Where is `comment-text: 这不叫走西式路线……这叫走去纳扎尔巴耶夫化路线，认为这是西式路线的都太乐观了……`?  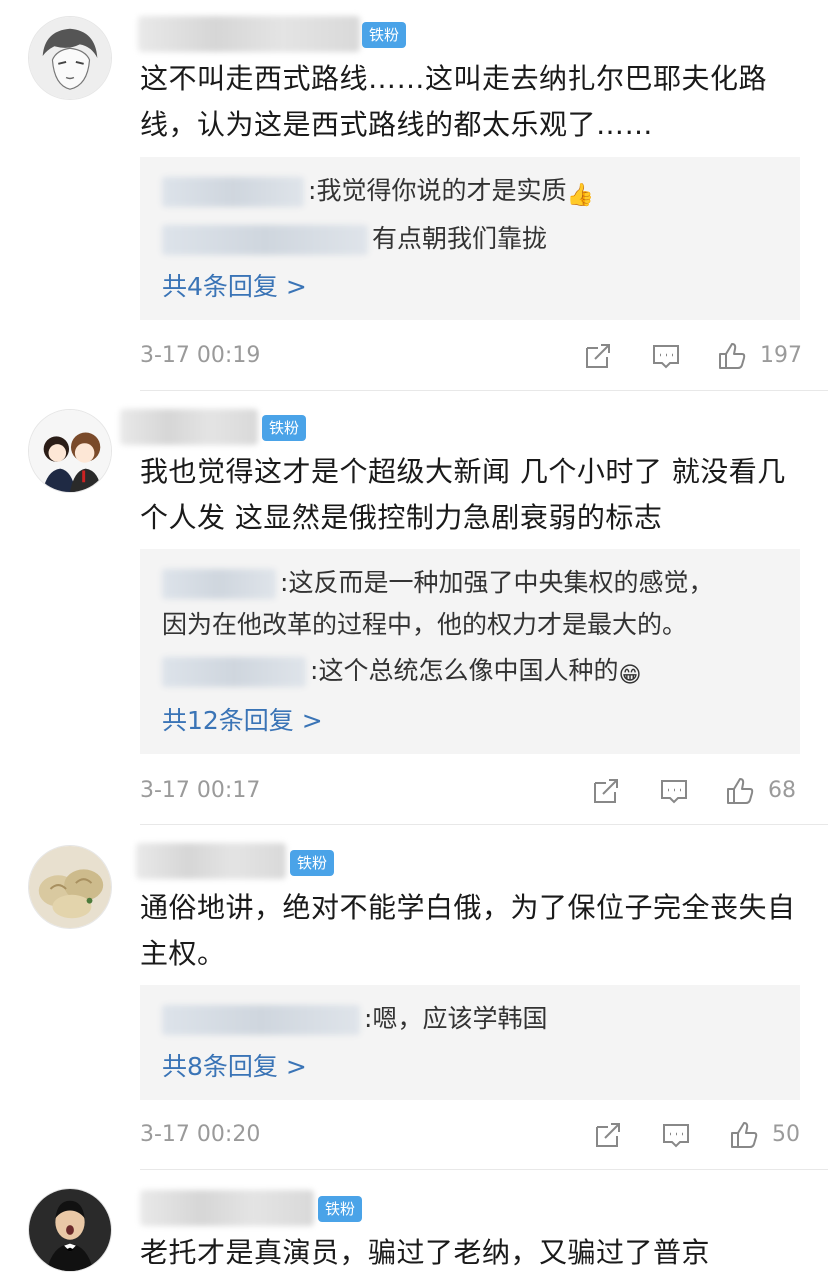 comment-text: 这不叫走西式路线……这叫走去纳扎尔巴耶夫化路线，认为这是西式路线的都太乐观了…… is located at coordinates (454, 101).